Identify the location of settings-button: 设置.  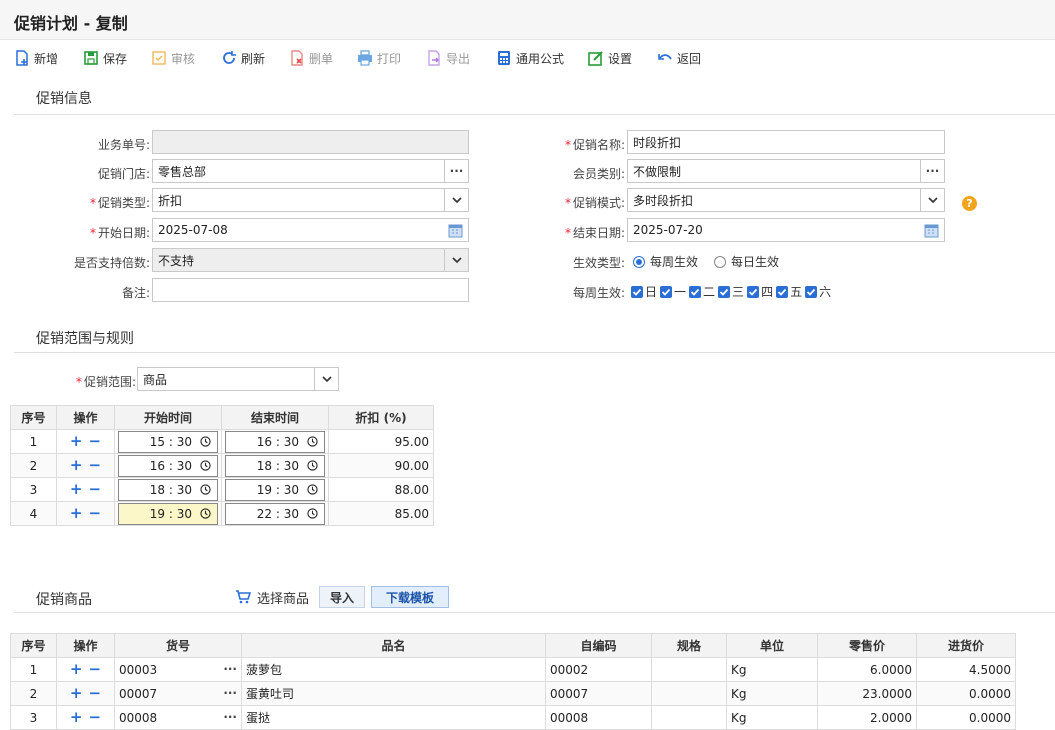
(610, 58).